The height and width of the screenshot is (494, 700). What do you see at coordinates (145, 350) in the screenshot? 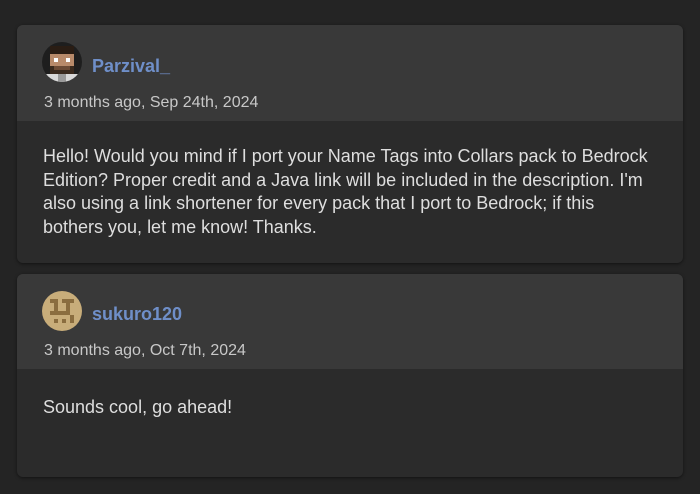
I see `comment-timestamp: 3 months ago, Oct 7th, 2024` at bounding box center [145, 350].